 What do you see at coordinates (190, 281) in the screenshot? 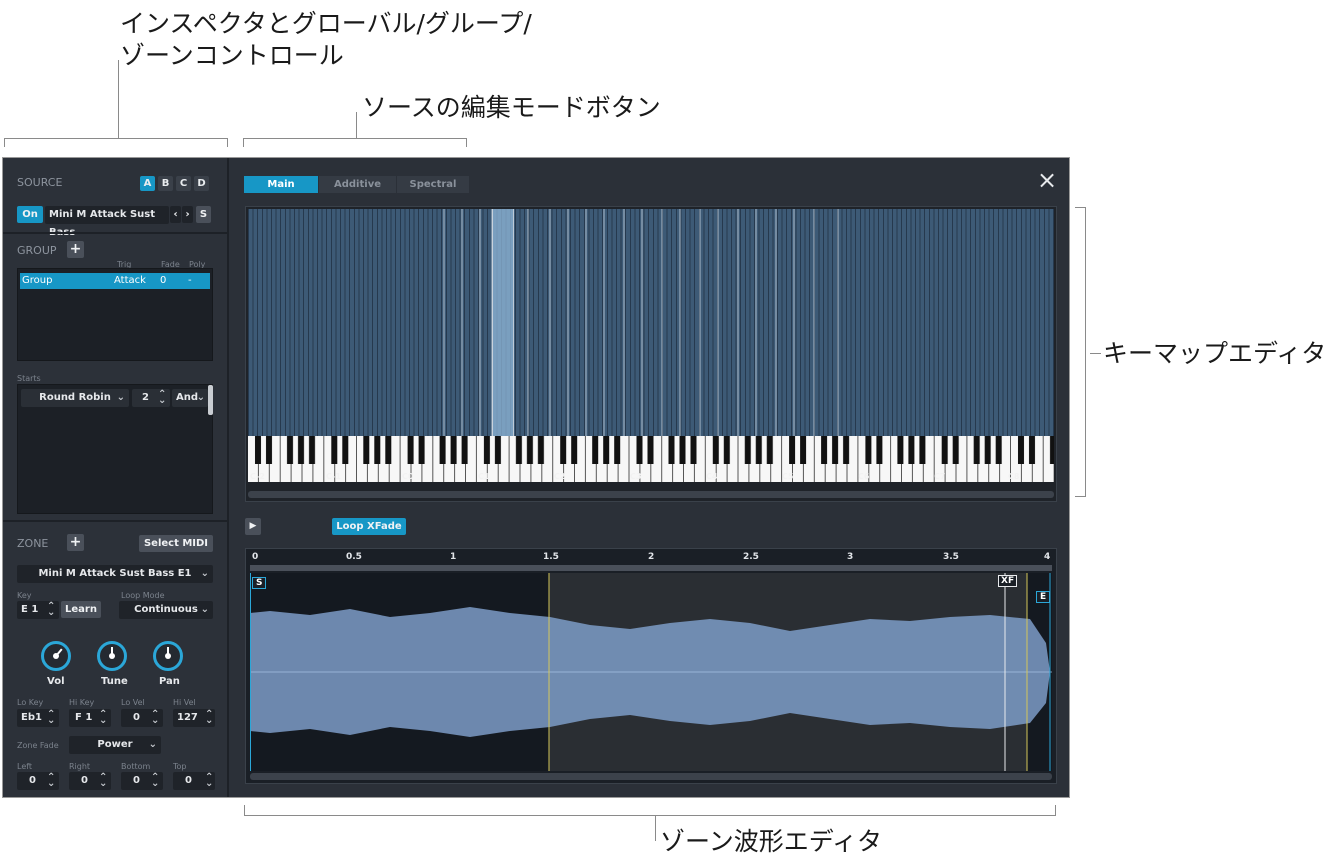
I see `group-row-poly: -` at bounding box center [190, 281].